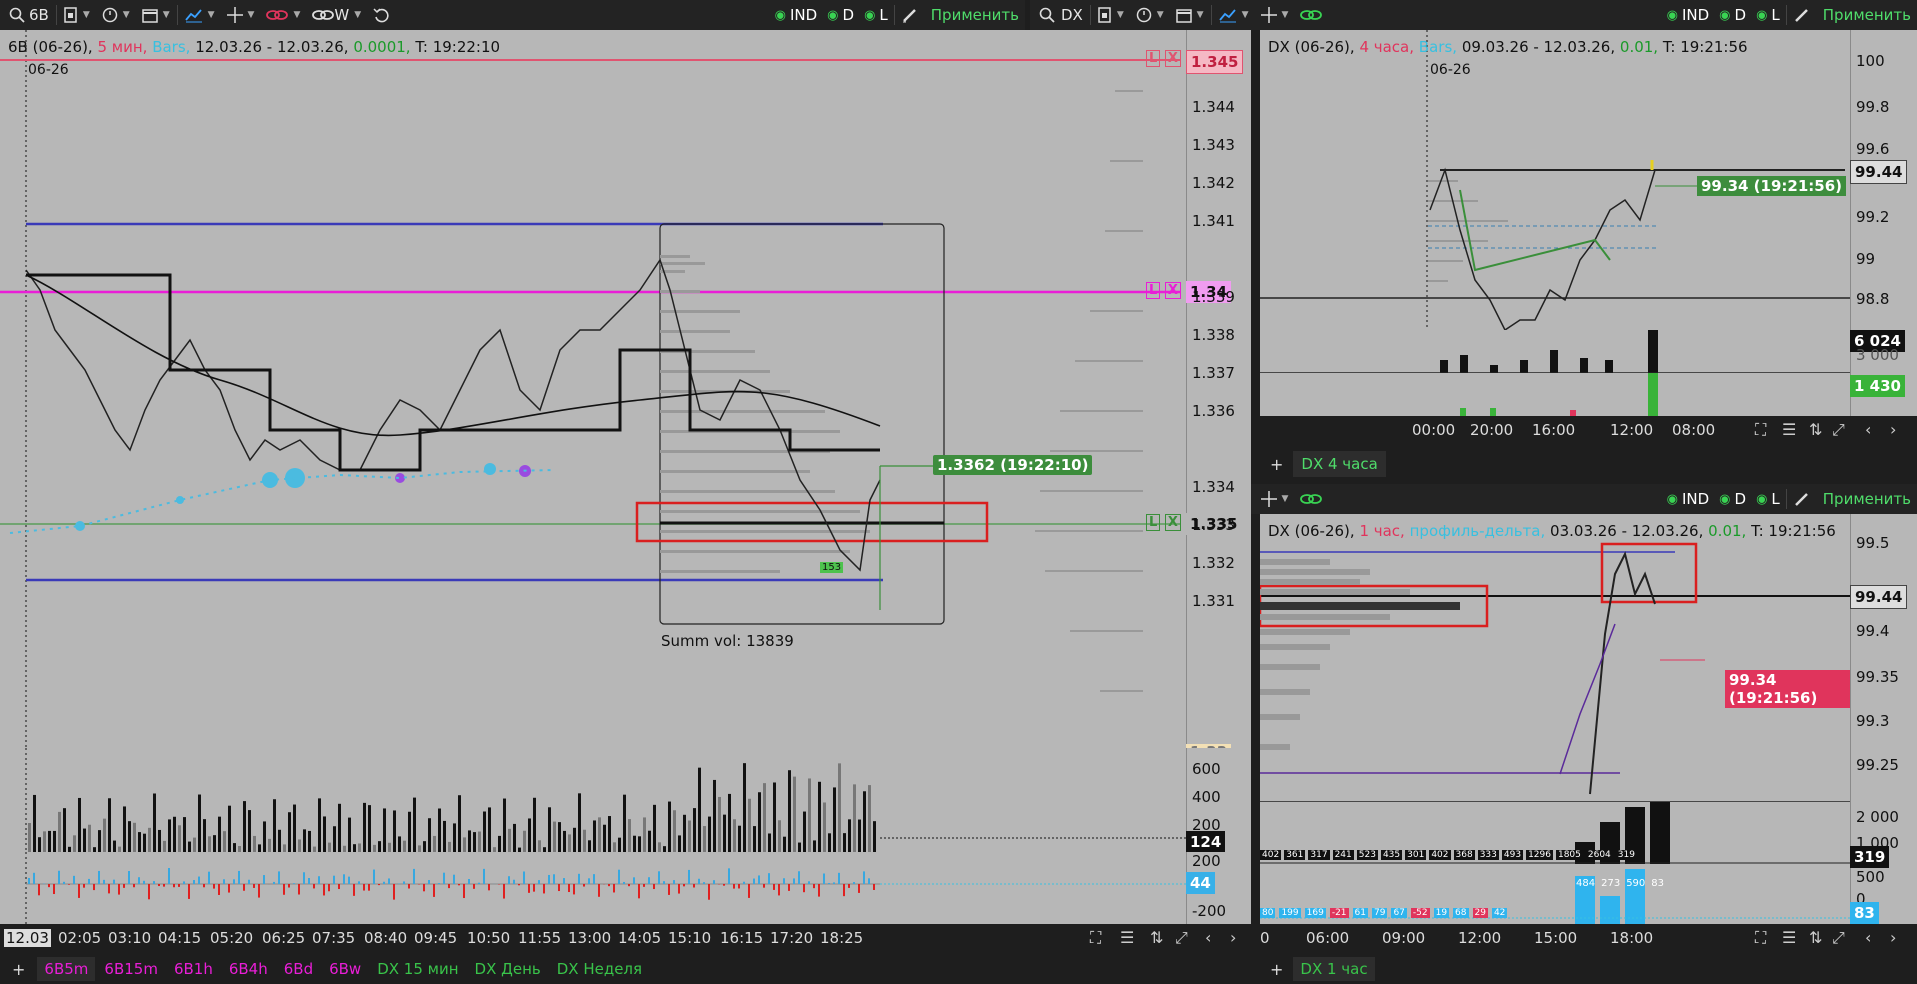  I want to click on tab-6bd: 6Bd, so click(298, 969).